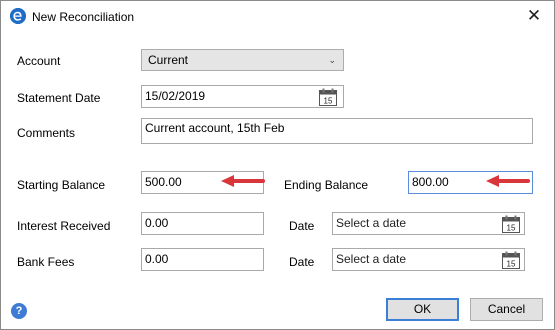 The height and width of the screenshot is (330, 555). Describe the element at coordinates (302, 226) in the screenshot. I see `interest-date-label: Date` at that location.